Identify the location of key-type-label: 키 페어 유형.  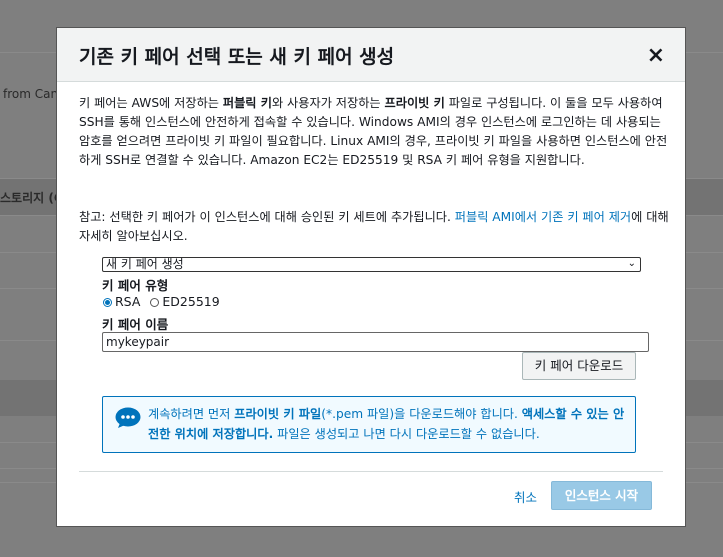
(135, 285).